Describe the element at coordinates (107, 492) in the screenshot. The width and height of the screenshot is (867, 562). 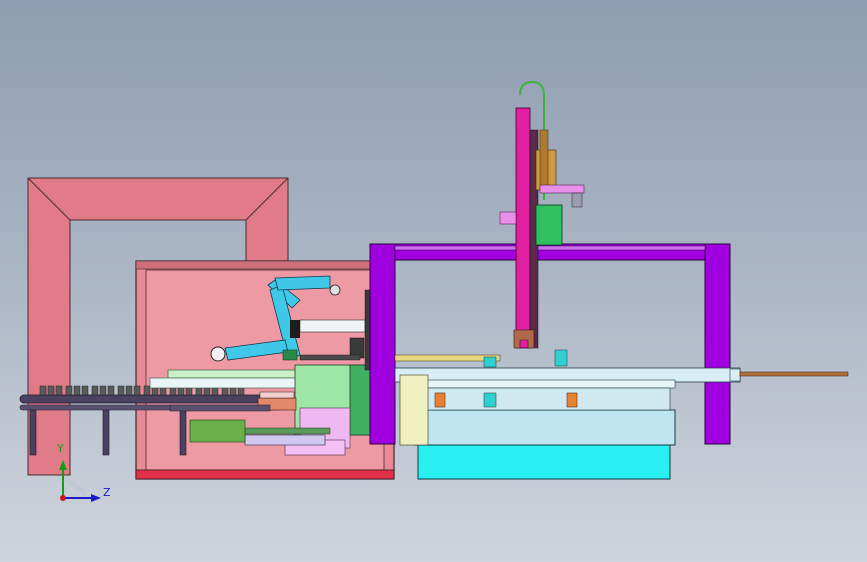
I see `triad-z-label: Z` at that location.